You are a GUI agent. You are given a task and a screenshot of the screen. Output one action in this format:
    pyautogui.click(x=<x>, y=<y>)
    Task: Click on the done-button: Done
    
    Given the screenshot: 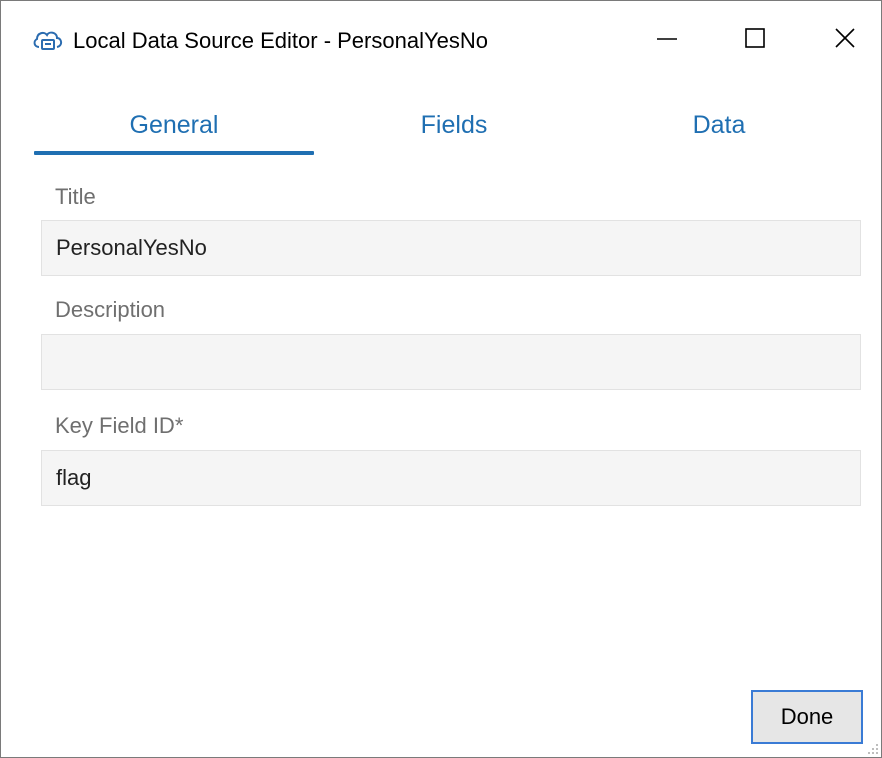 What is the action you would take?
    pyautogui.click(x=807, y=717)
    